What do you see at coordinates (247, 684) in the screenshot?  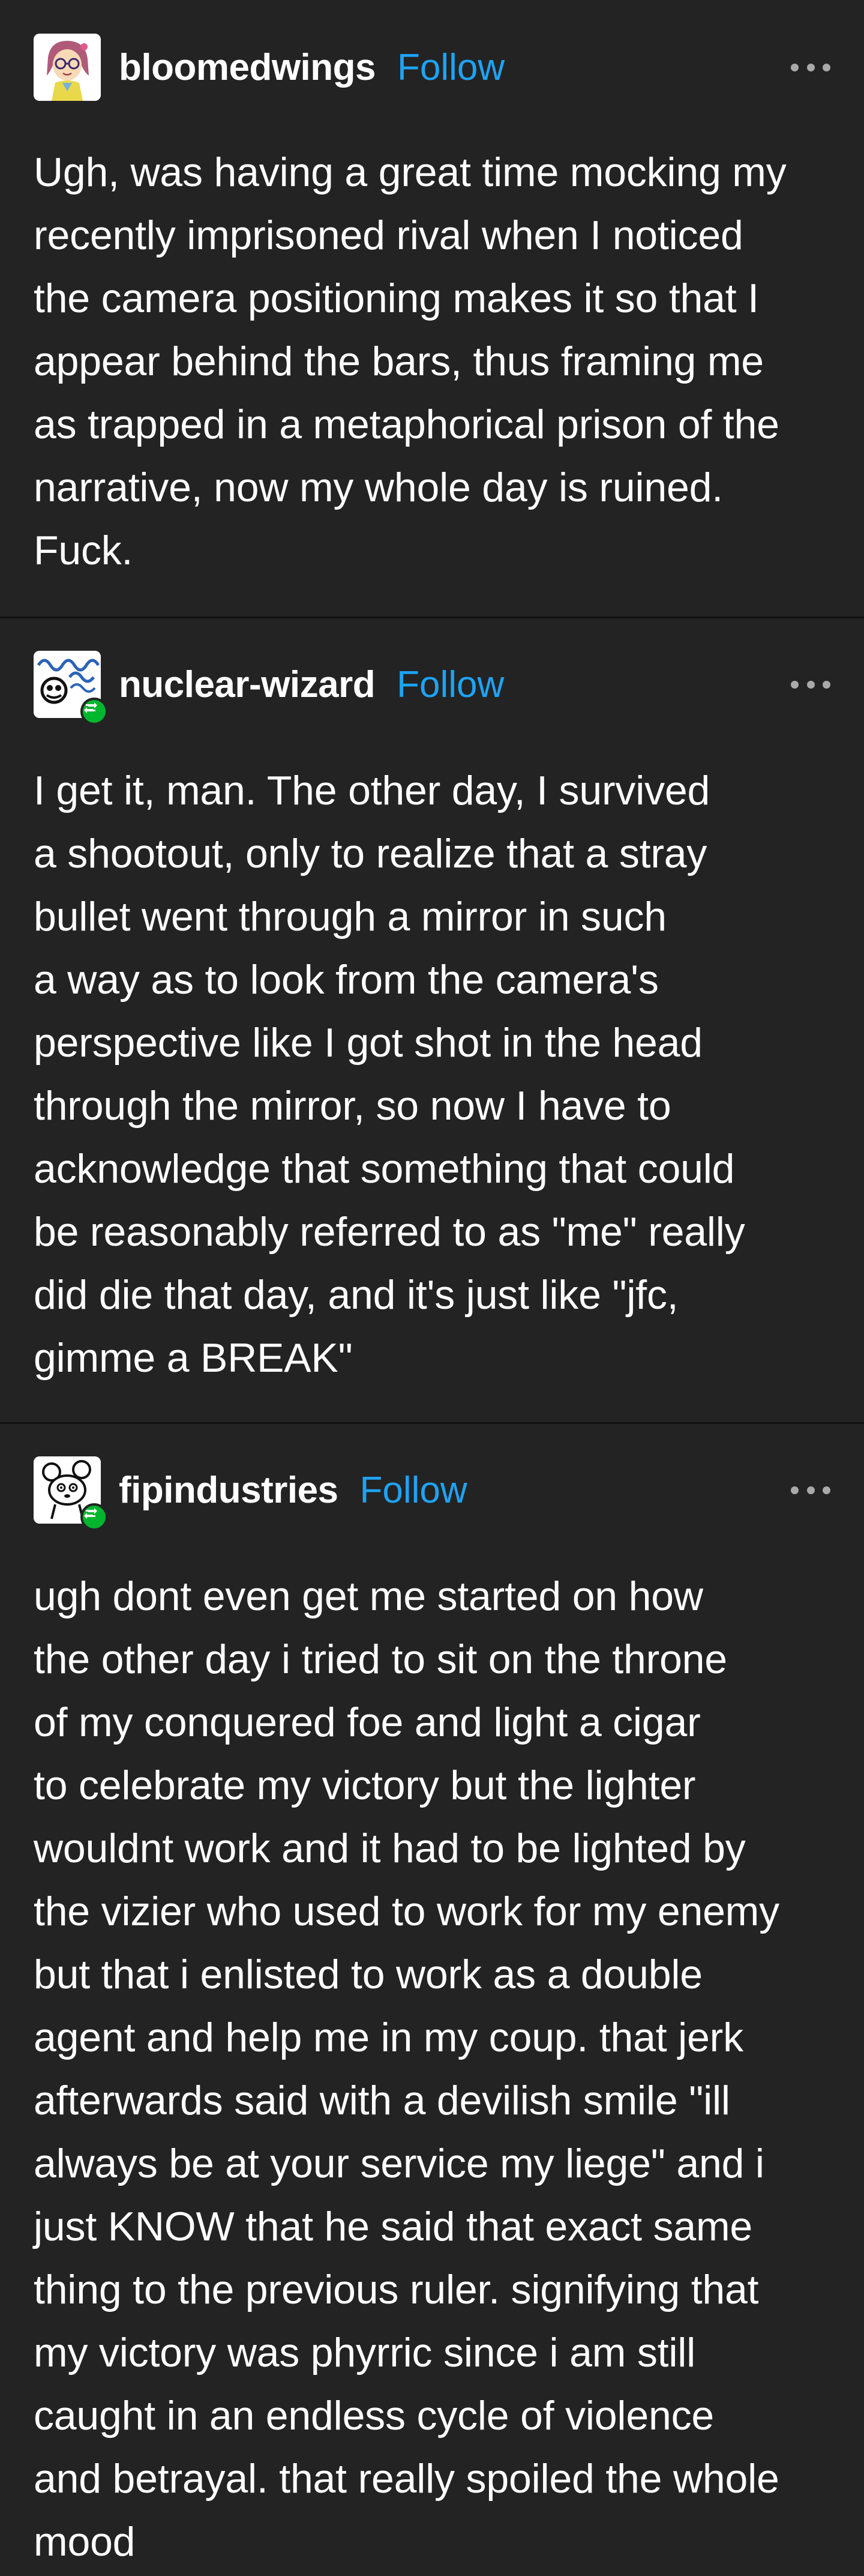 I see `username: nuclear-wizard` at bounding box center [247, 684].